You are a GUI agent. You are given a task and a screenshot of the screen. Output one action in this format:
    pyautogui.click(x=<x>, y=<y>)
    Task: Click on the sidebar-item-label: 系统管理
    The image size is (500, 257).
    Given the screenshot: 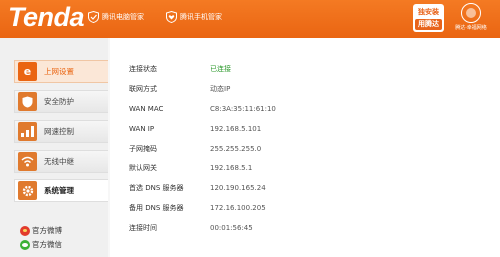 What is the action you would take?
    pyautogui.click(x=59, y=190)
    